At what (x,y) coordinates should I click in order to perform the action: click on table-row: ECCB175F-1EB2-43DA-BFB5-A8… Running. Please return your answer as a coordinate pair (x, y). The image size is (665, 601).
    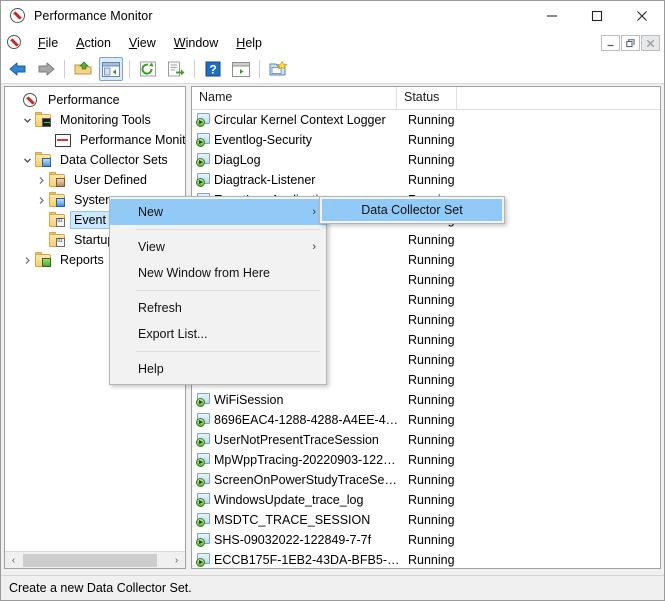
    Looking at the image, I should click on (426, 559).